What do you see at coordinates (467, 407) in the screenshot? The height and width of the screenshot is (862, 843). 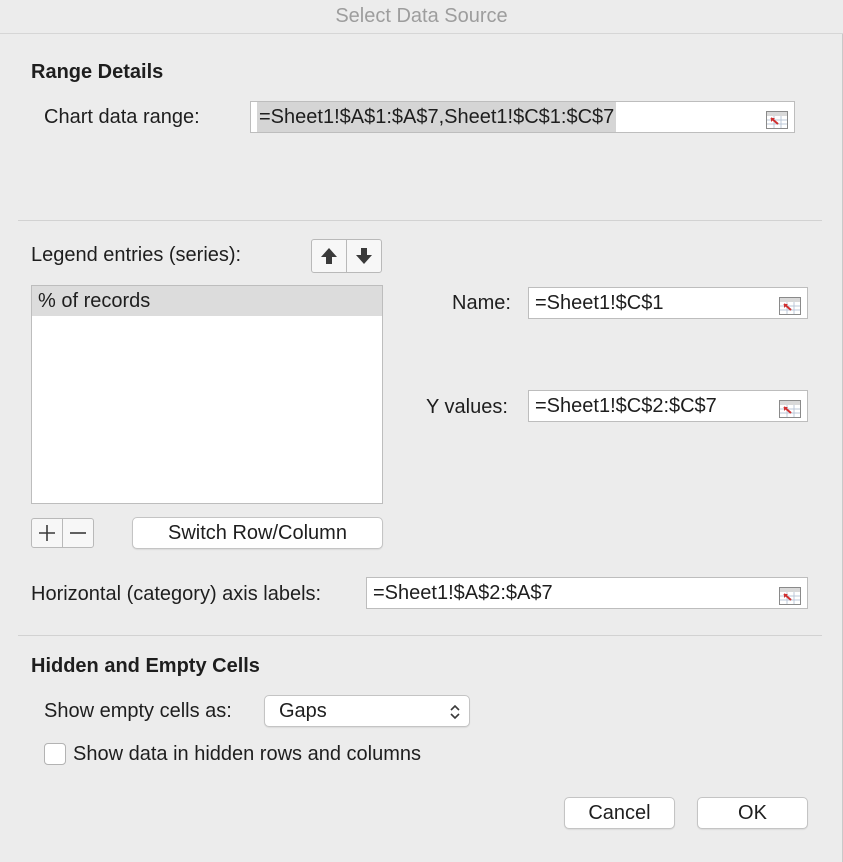 I see `y-values-label: Y values:` at bounding box center [467, 407].